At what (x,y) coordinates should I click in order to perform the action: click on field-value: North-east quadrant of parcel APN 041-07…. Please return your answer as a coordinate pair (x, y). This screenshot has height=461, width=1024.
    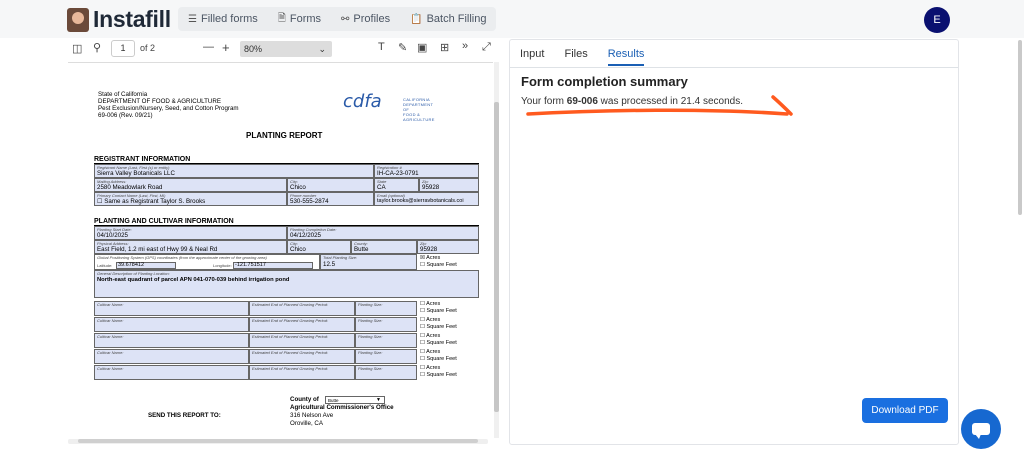
    Looking at the image, I should click on (193, 280).